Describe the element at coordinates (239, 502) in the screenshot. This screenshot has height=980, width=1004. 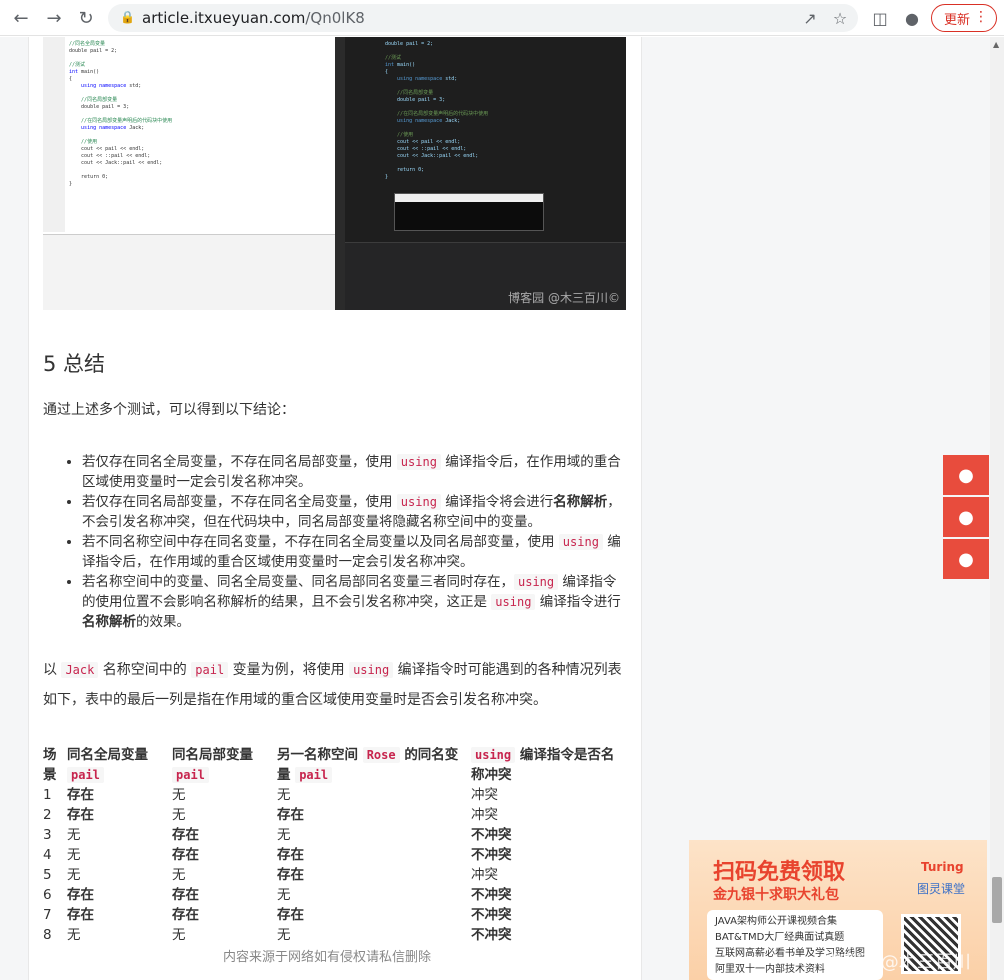
I see `bullet-text: 若仅存在同名局部变量，不存在同名全局变量，使用` at that location.